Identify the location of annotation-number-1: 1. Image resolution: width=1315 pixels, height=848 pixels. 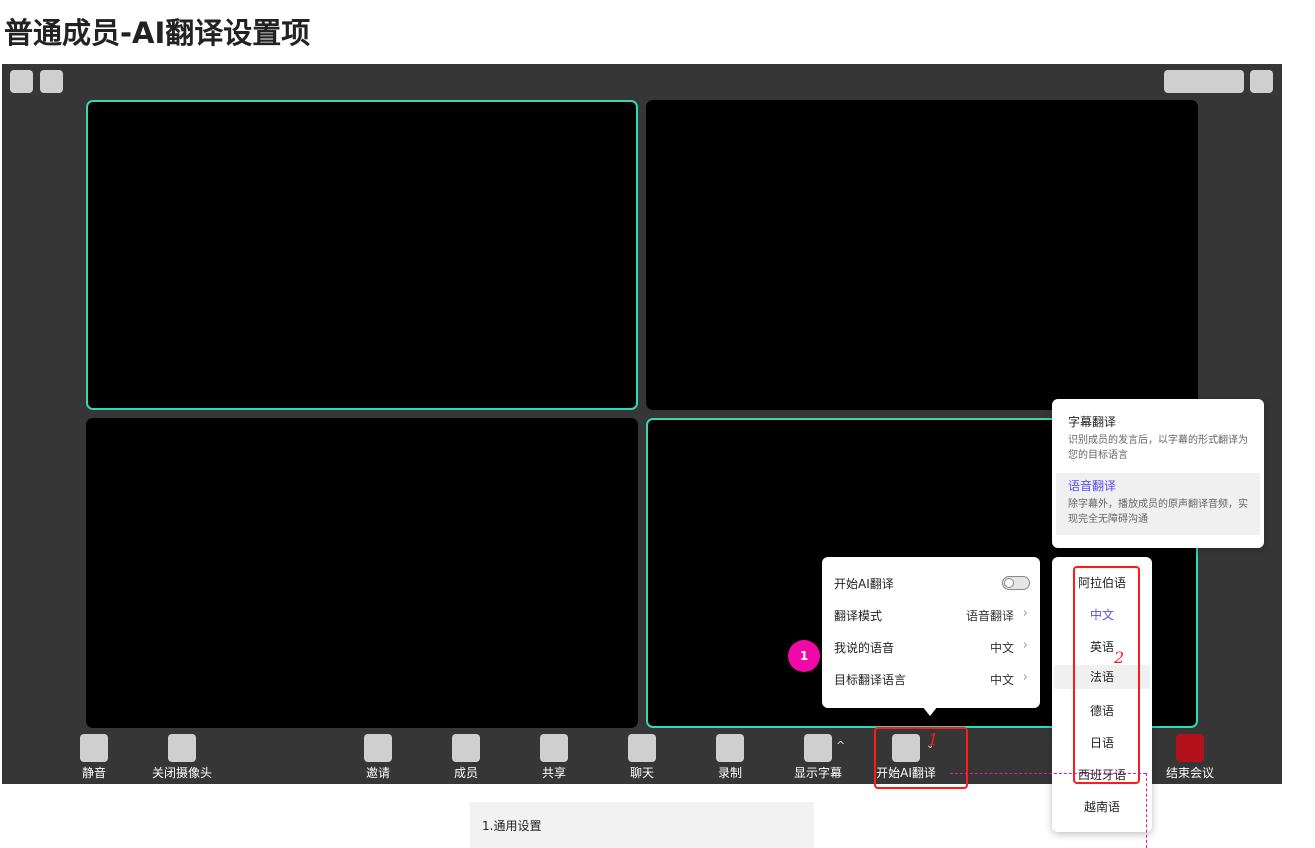
(933, 739).